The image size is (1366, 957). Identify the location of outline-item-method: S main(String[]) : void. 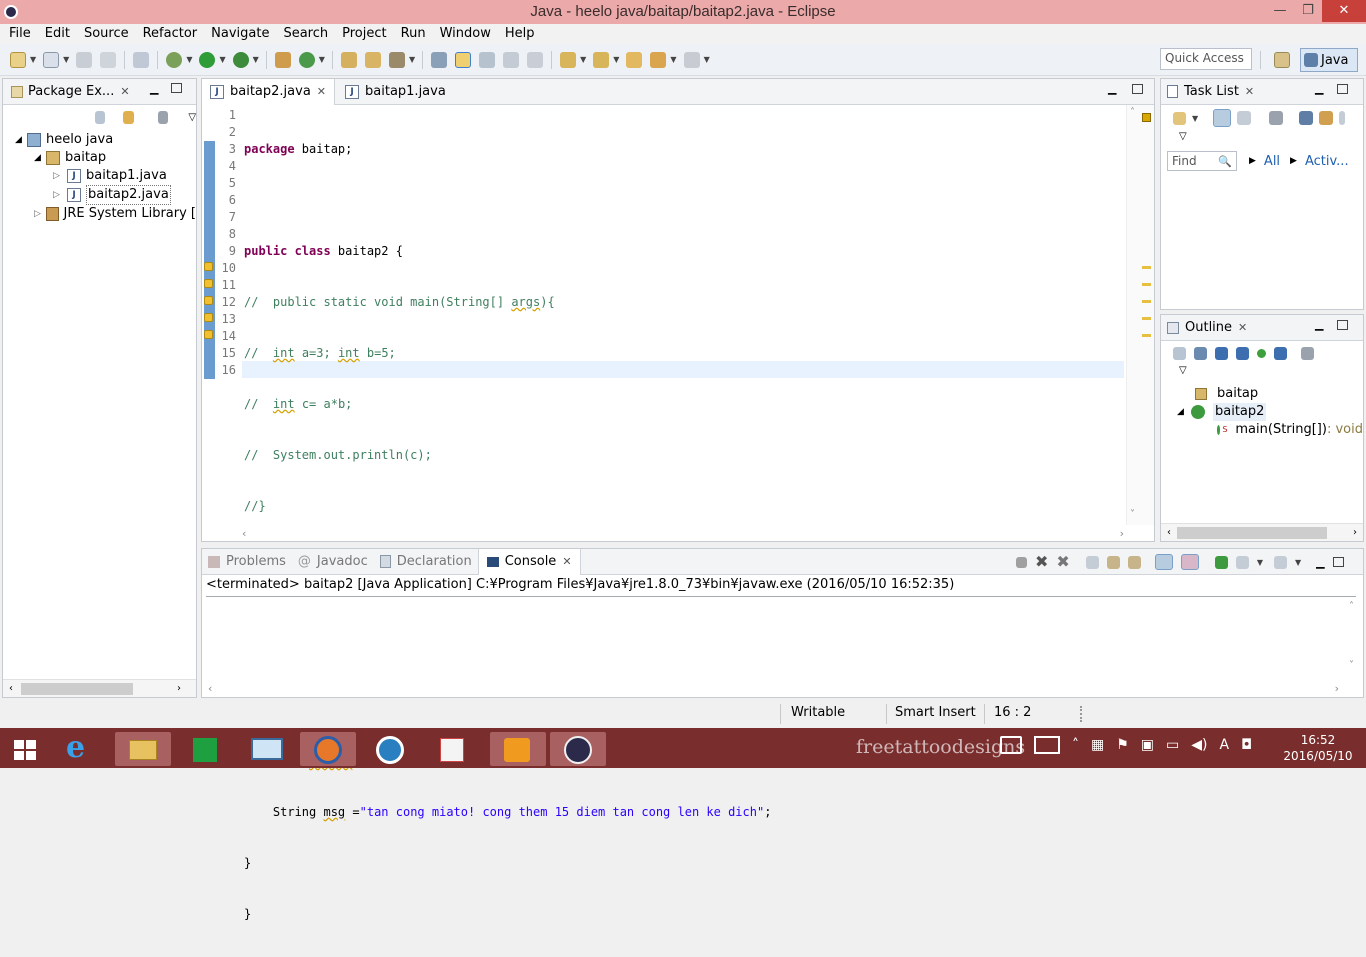
(1262, 430).